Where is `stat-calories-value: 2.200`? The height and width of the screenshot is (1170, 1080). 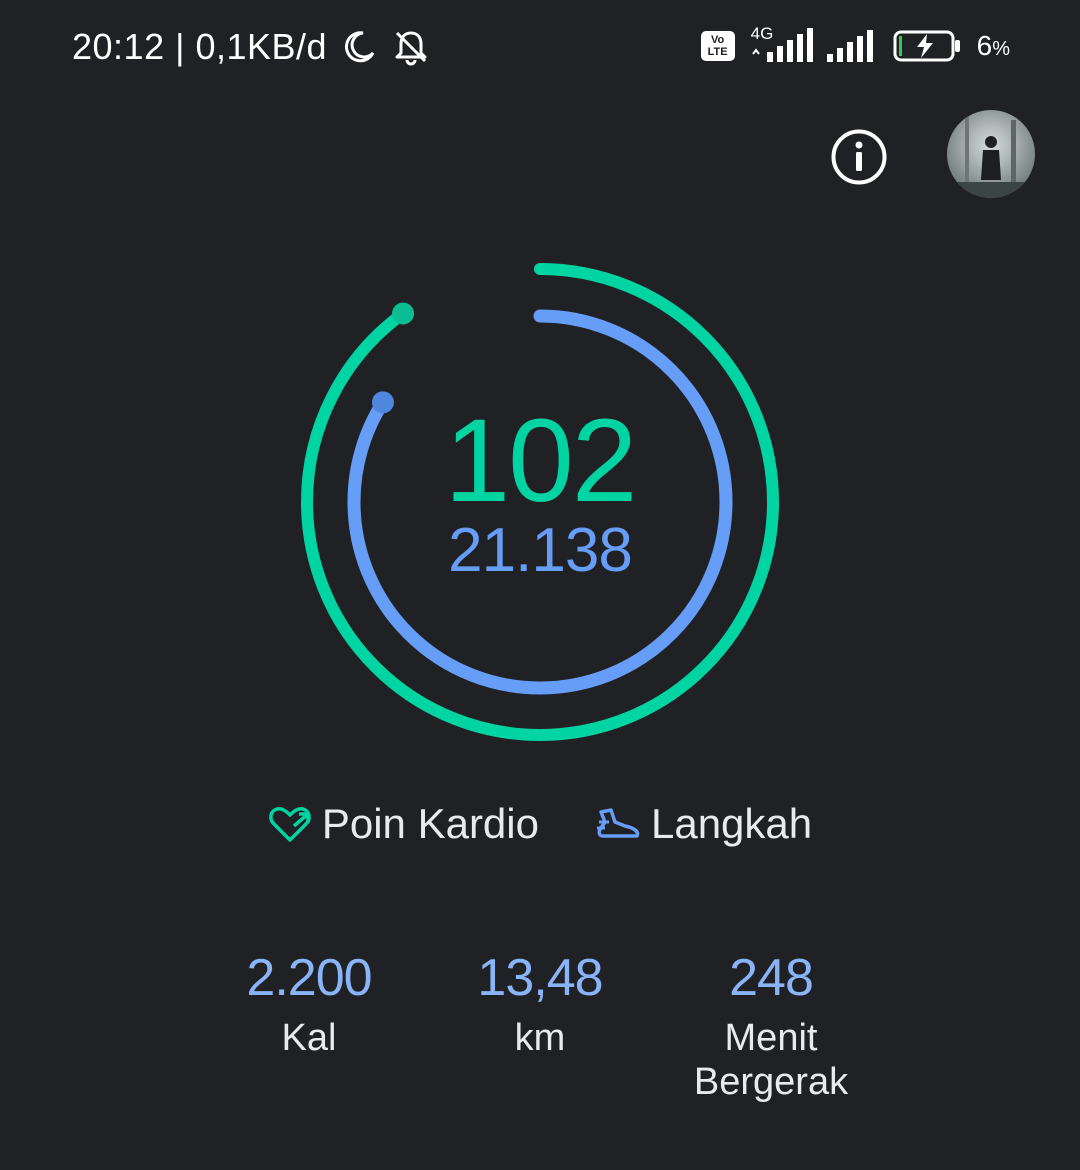
stat-calories-value: 2.200 is located at coordinates (309, 978).